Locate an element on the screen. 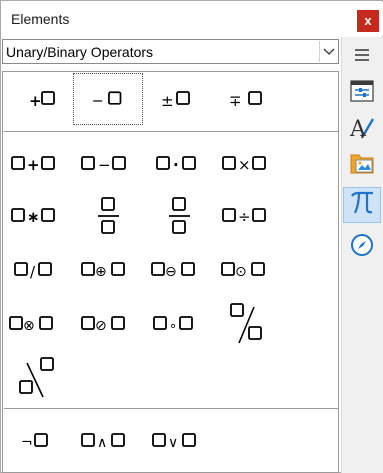 This screenshot has height=473, width=383. operator-symbol: × is located at coordinates (244, 165).